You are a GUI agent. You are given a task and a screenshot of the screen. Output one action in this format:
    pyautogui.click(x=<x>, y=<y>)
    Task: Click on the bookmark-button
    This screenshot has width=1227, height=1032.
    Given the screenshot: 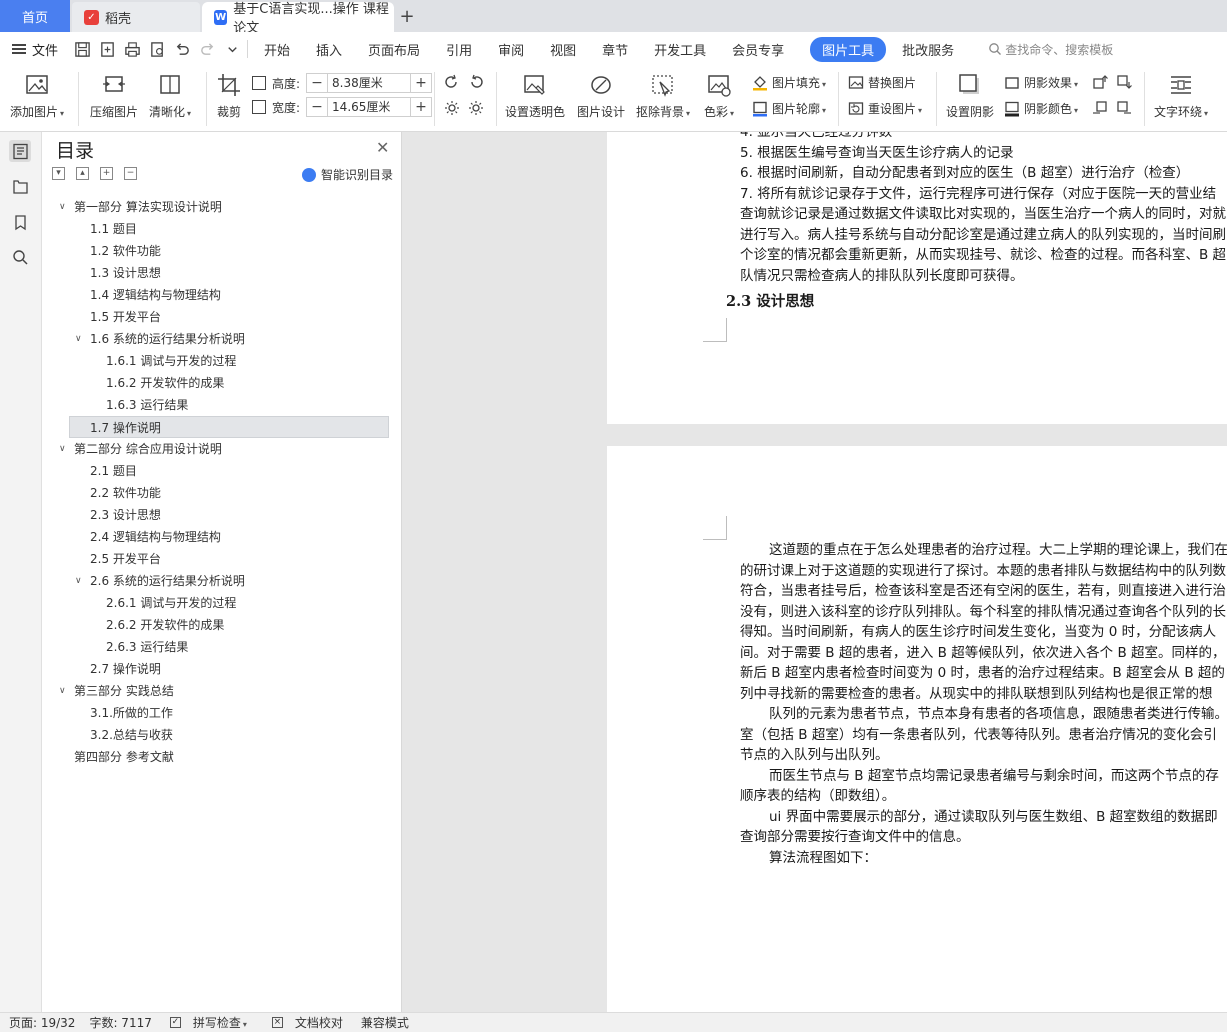 What is the action you would take?
    pyautogui.click(x=20, y=222)
    